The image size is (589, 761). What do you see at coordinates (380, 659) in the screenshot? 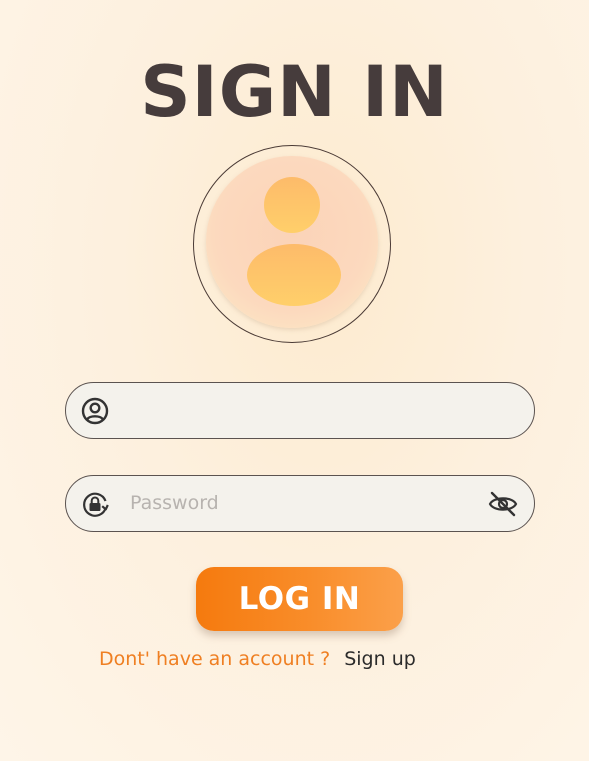
I see `signup-link: Sign up` at bounding box center [380, 659].